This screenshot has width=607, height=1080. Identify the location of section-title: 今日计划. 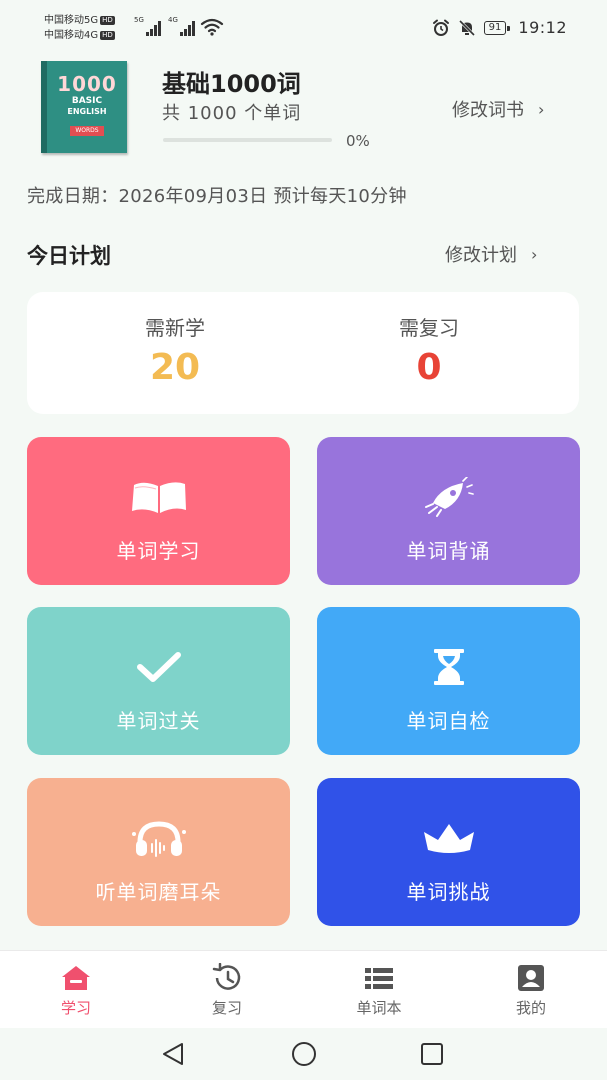
(69, 256).